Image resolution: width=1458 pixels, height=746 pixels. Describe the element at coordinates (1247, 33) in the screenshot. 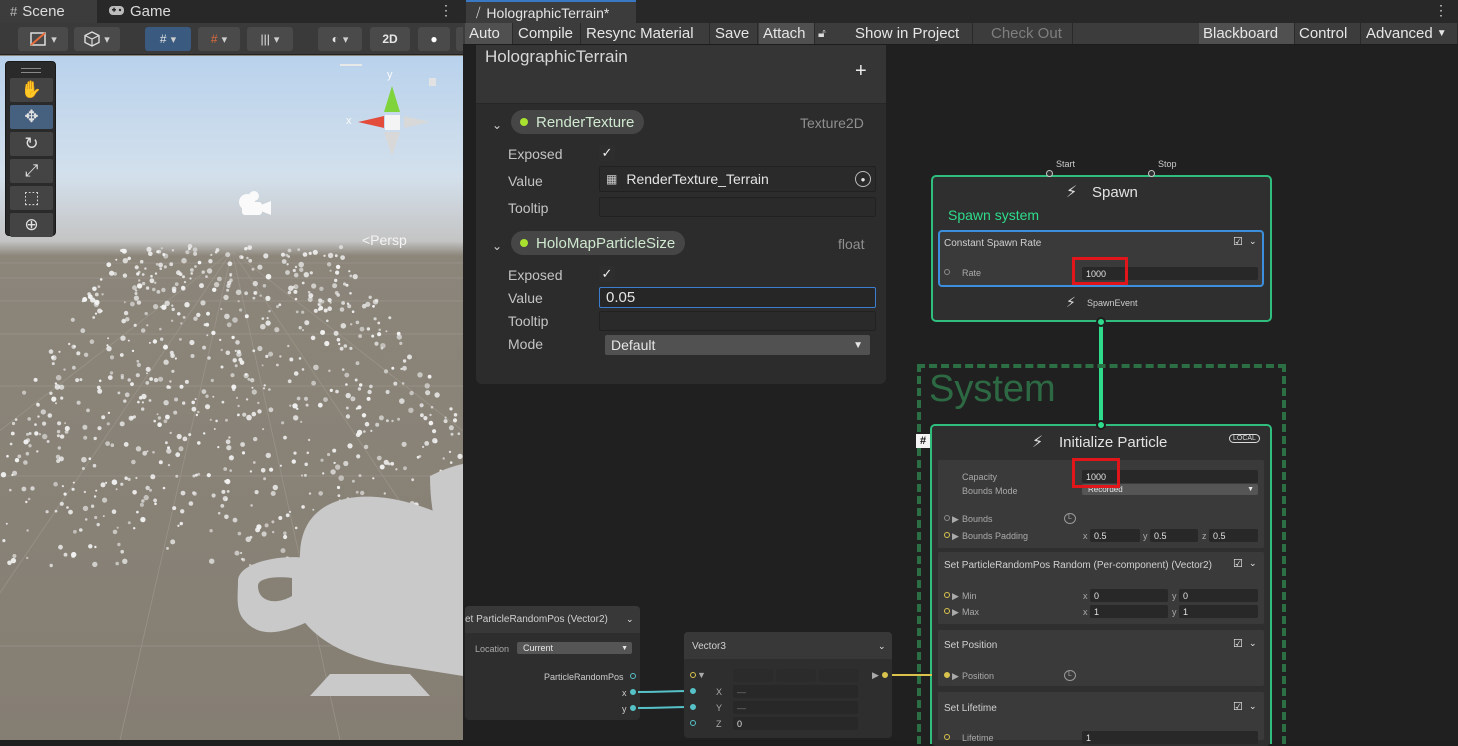

I see `blackboard-toggle-button: Blackboard` at that location.